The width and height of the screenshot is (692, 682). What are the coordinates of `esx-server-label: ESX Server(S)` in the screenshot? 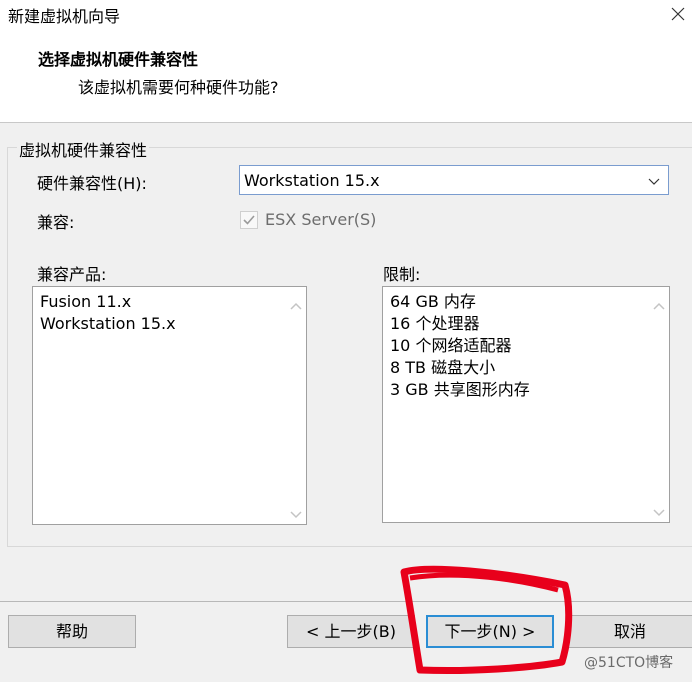 It's located at (321, 219).